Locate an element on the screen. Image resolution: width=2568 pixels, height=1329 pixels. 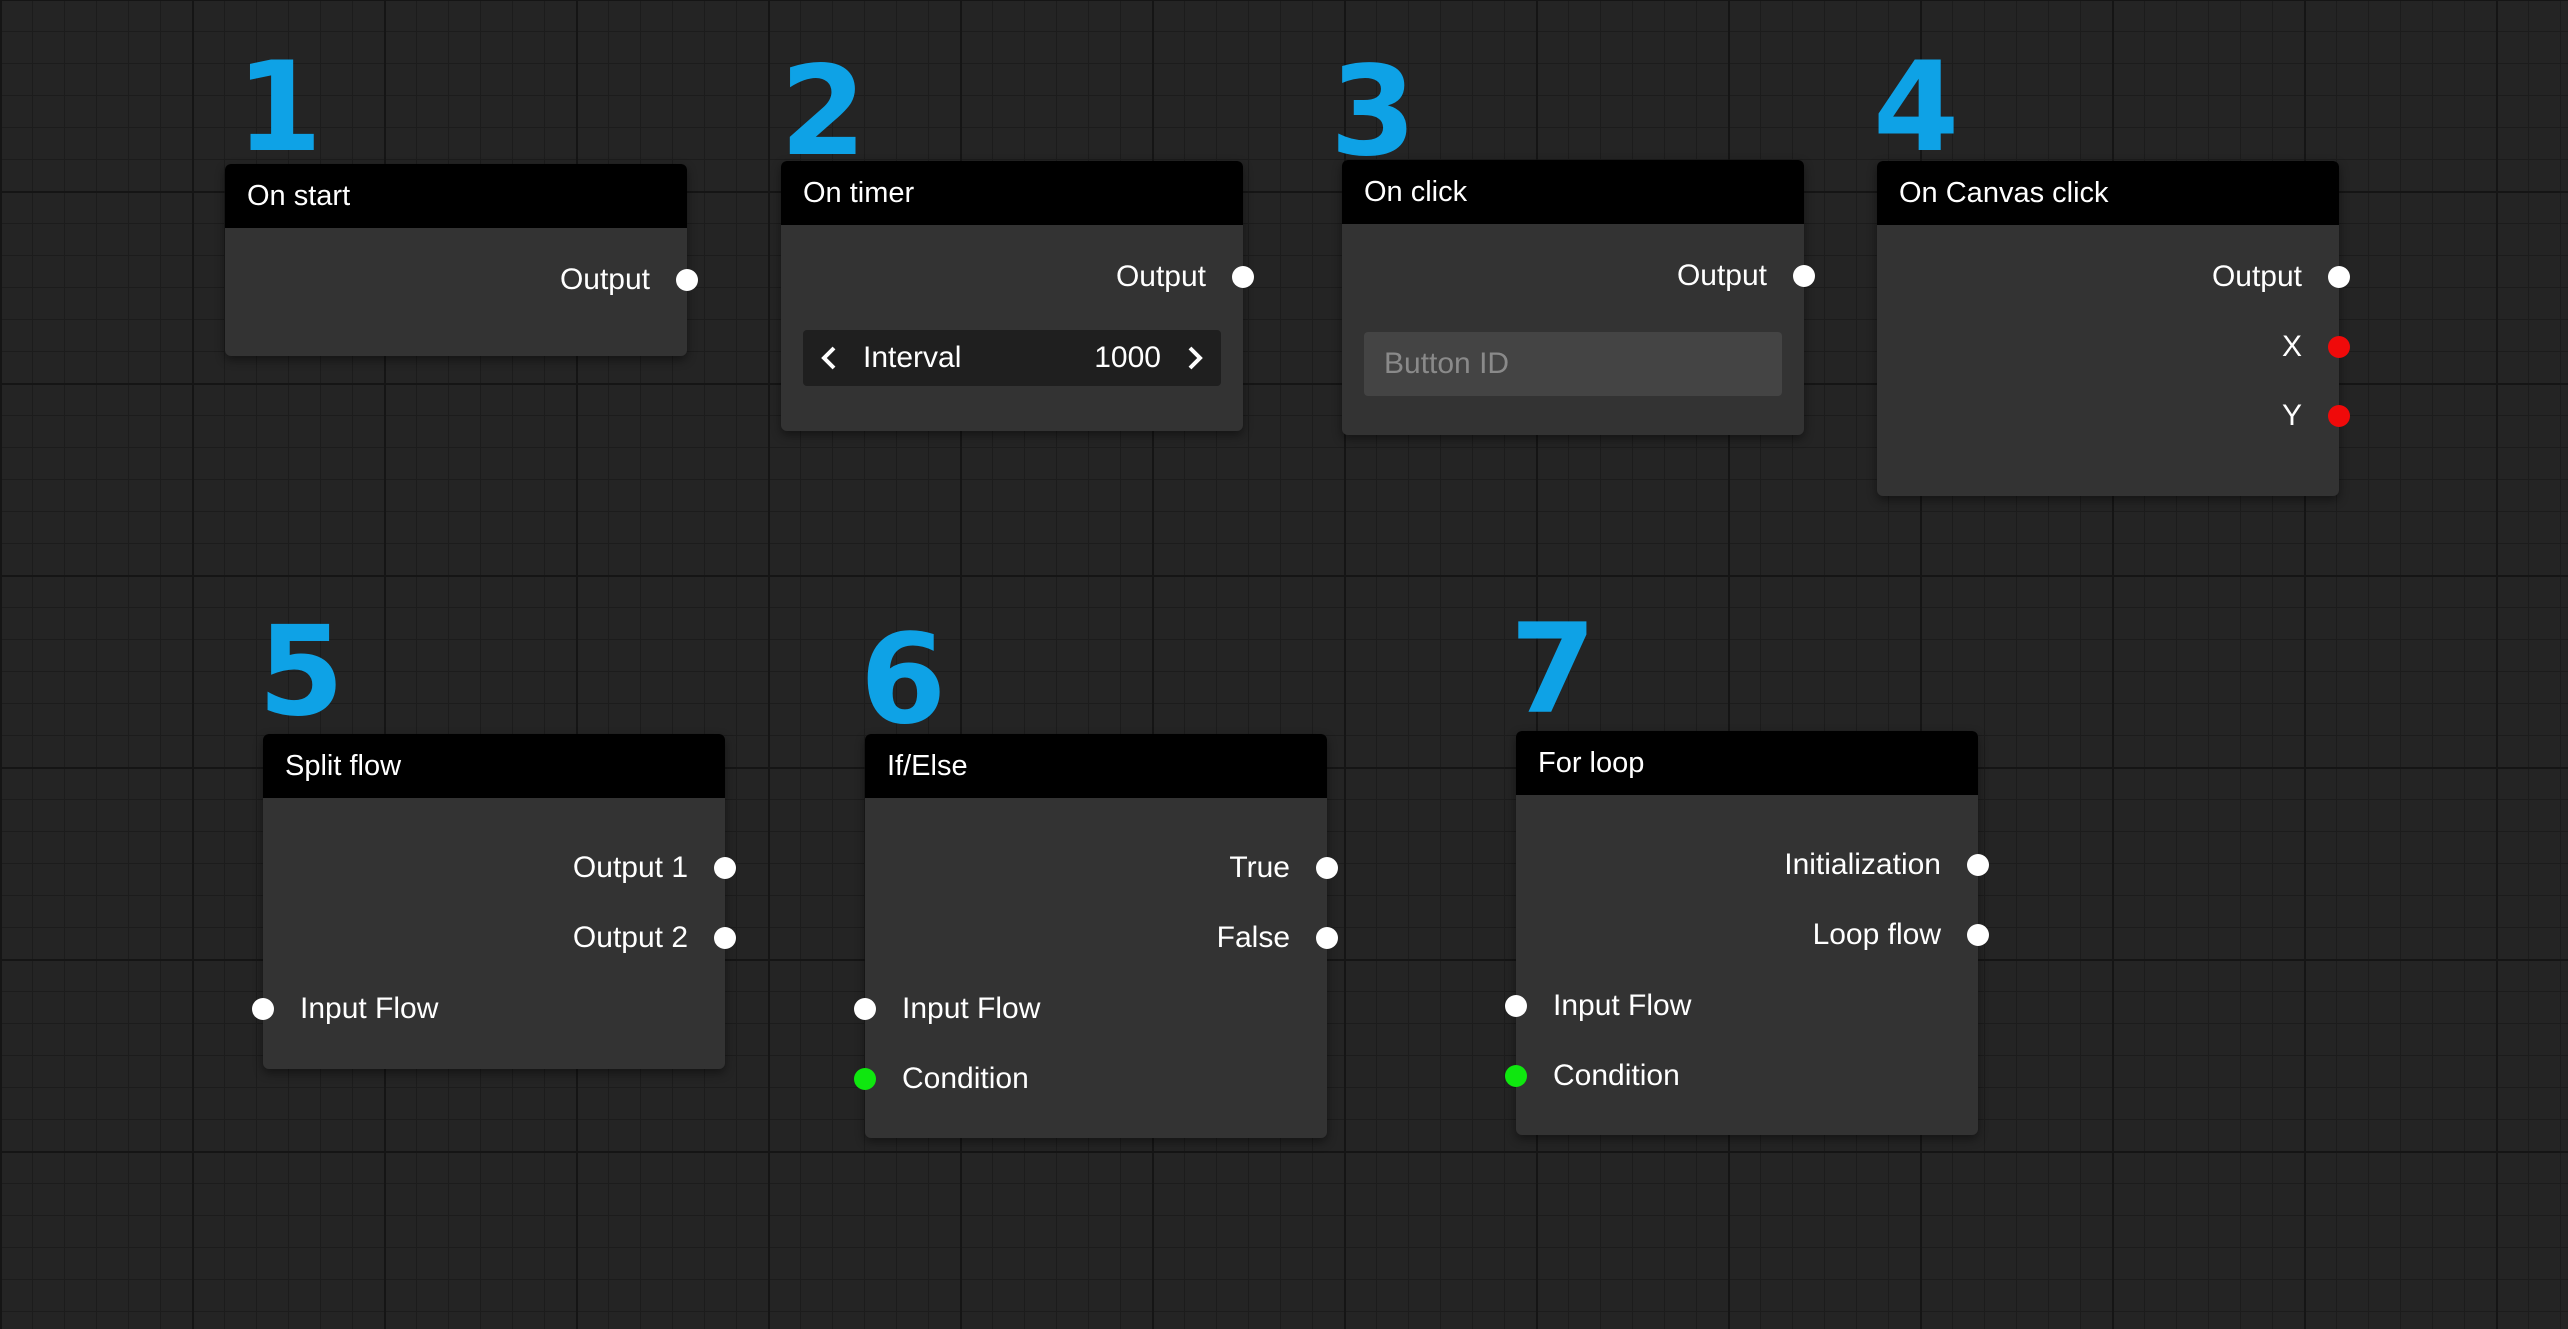
output-row: Y is located at coordinates (2113, 416).